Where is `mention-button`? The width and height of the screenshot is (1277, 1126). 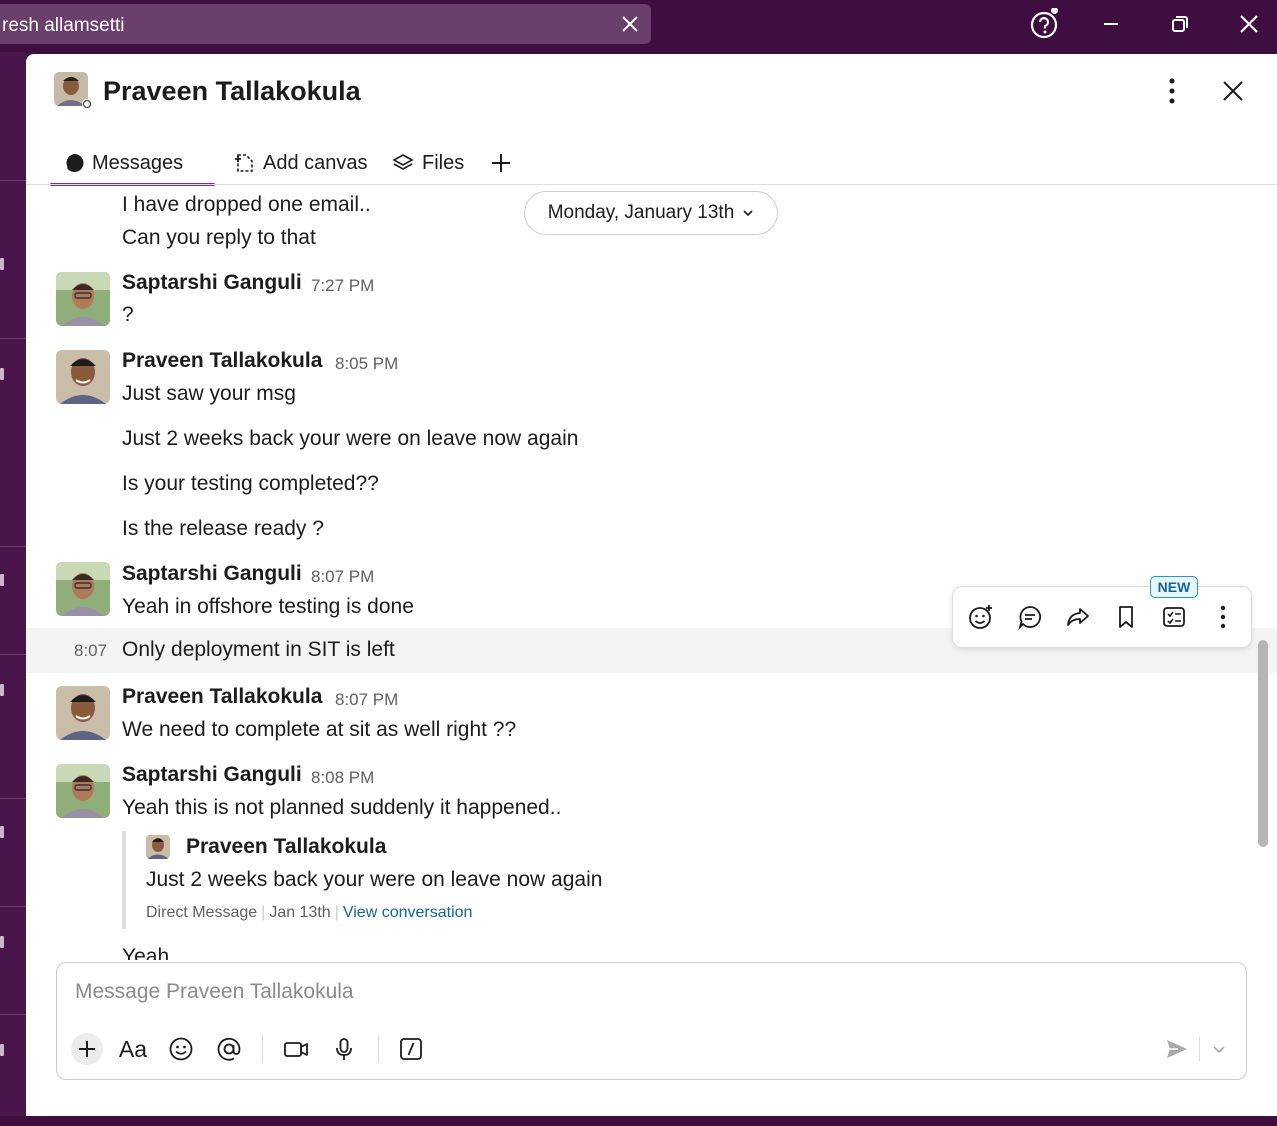 mention-button is located at coordinates (229, 1049).